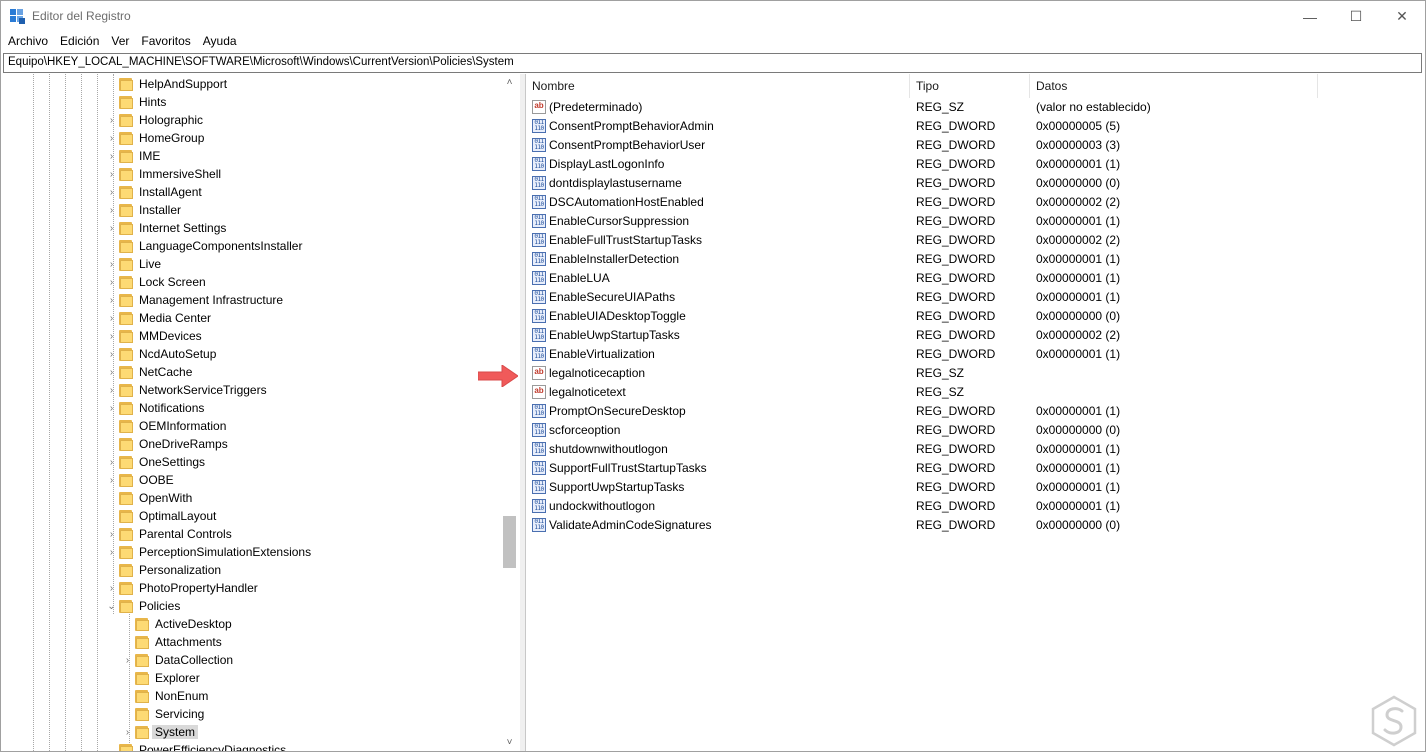  I want to click on tree-item: Notifications, so click(161, 408).